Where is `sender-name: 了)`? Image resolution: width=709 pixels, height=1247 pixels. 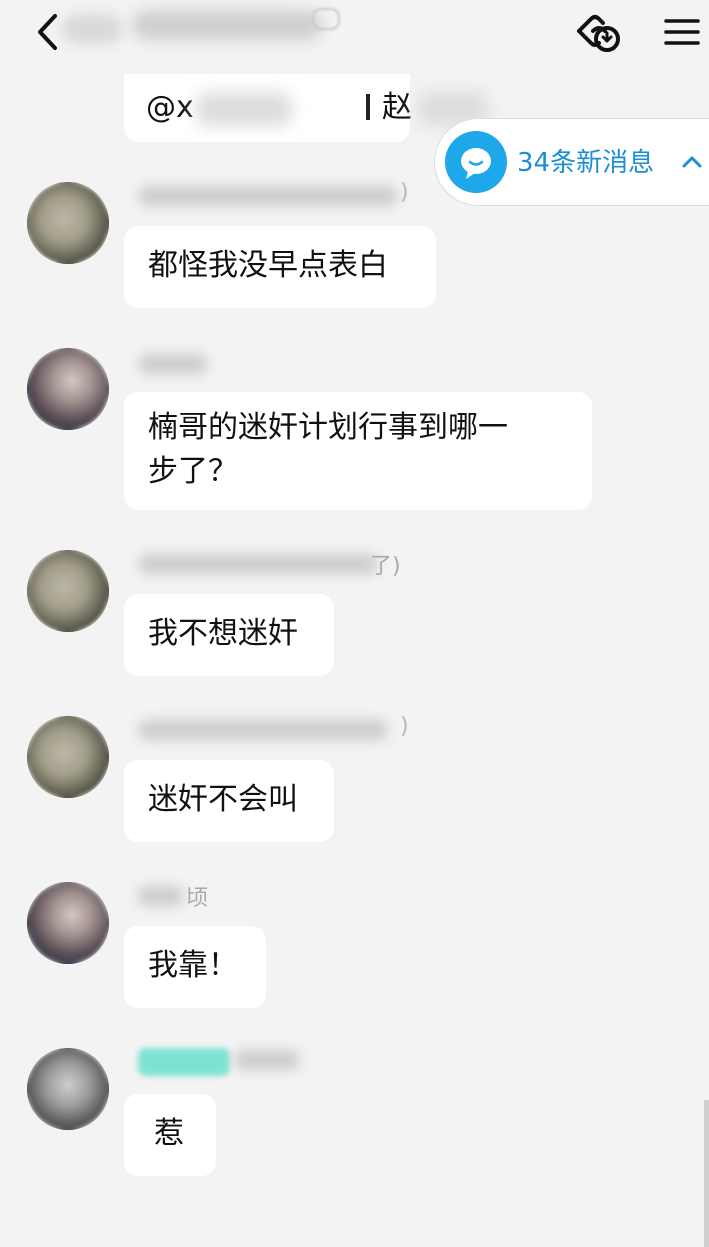
sender-name: 了) is located at coordinates (278, 563).